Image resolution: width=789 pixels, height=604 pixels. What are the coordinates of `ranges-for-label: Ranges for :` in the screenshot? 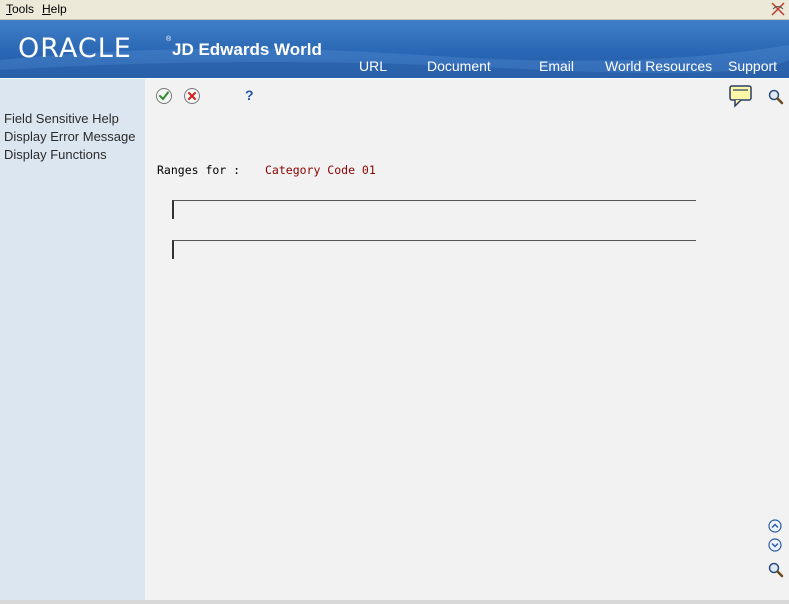 It's located at (199, 170).